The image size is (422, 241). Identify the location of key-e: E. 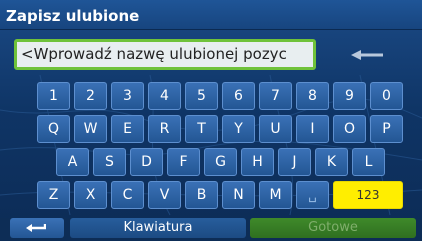
(127, 129).